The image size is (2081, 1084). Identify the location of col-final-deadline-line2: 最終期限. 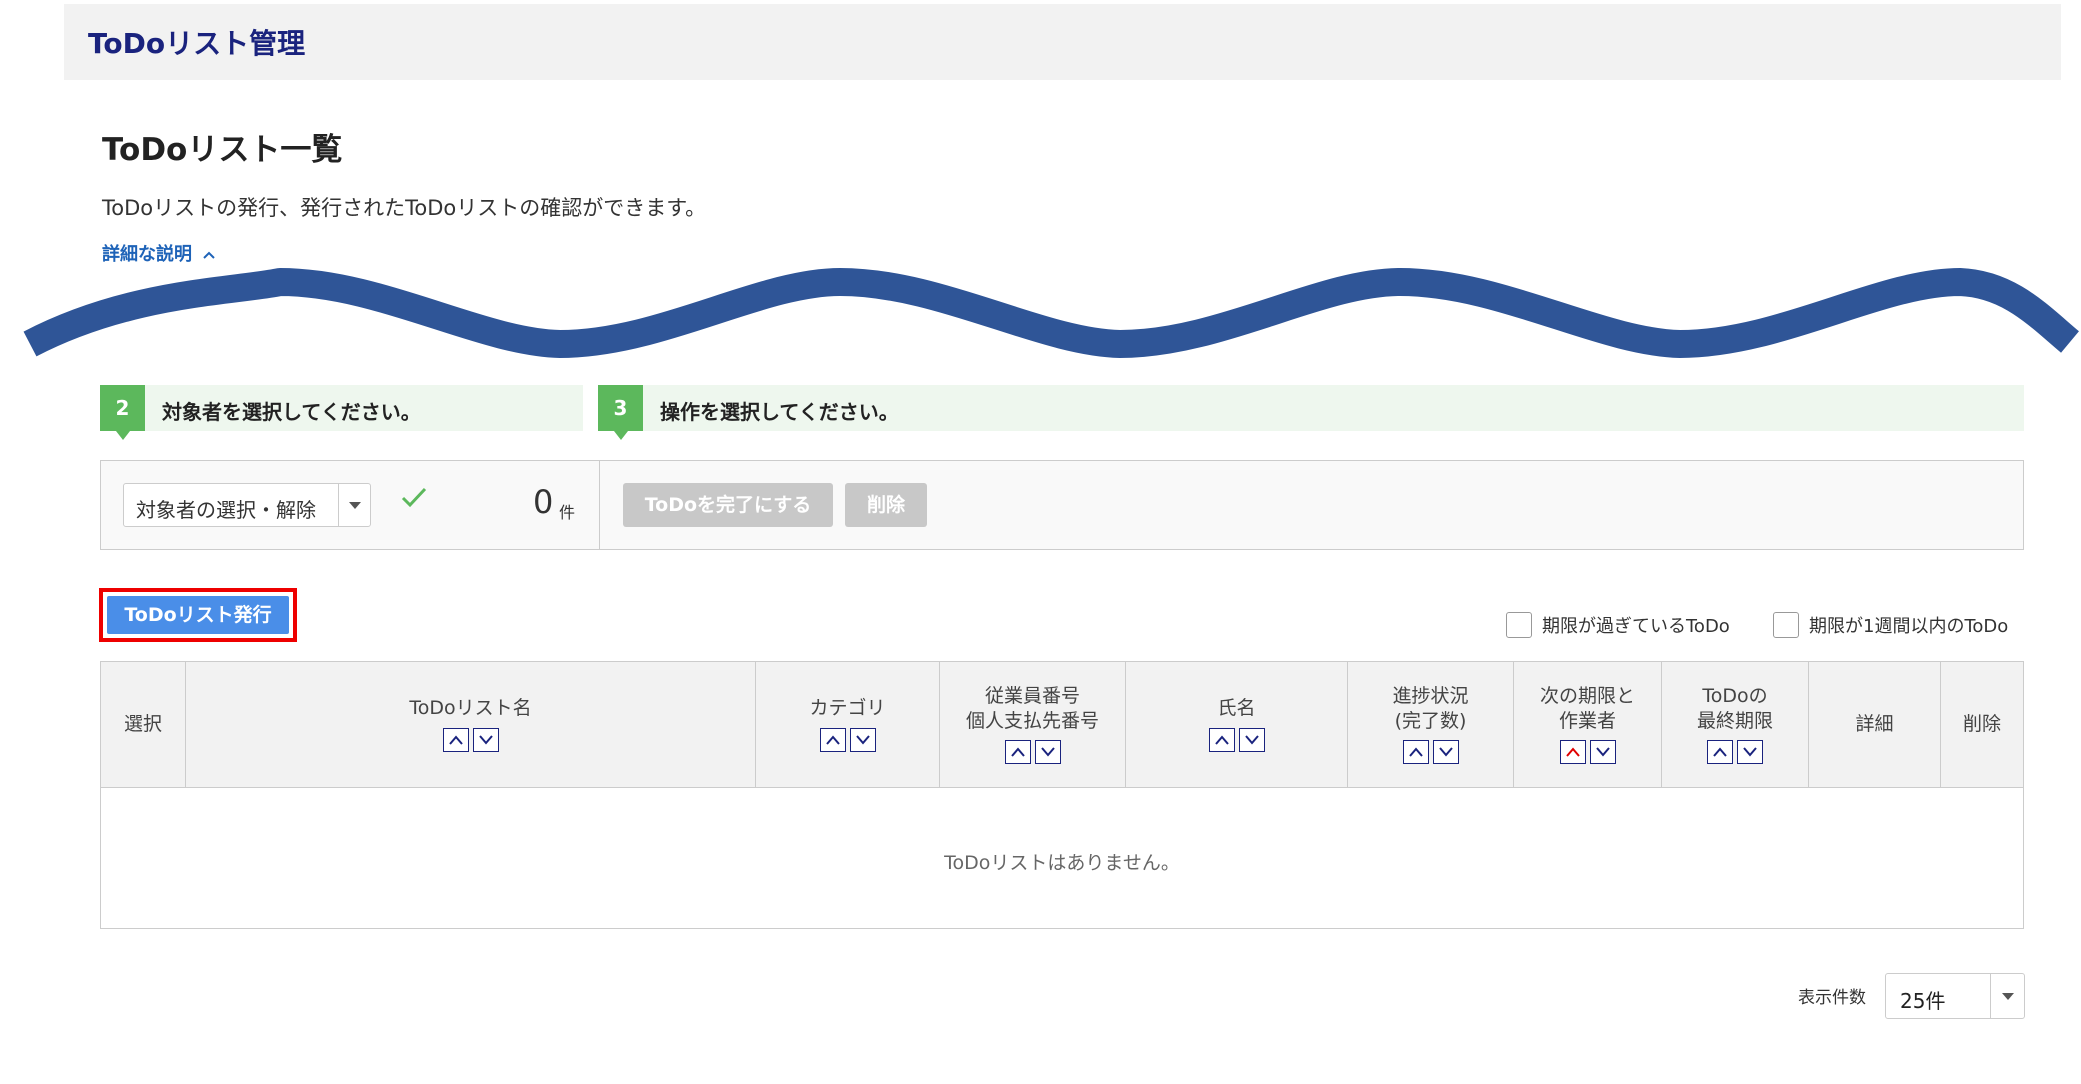
(1734, 721).